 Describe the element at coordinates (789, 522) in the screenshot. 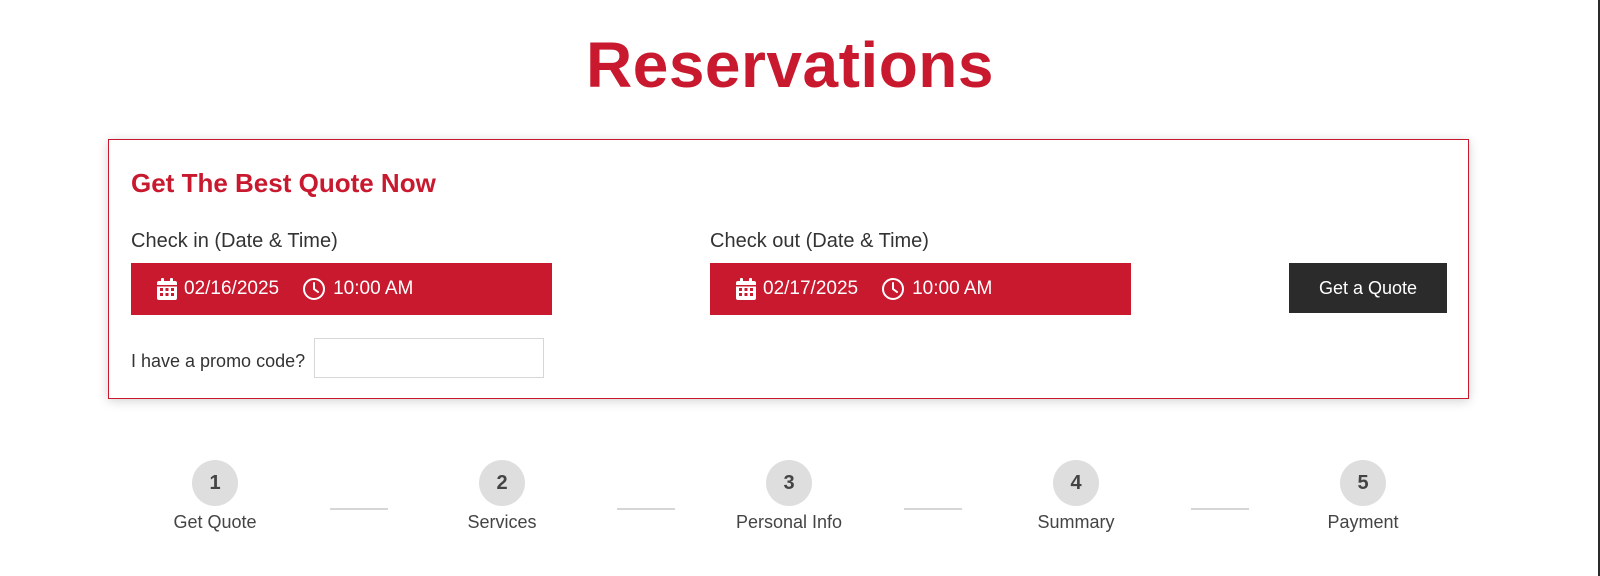

I see `step-label: Personal Info` at that location.